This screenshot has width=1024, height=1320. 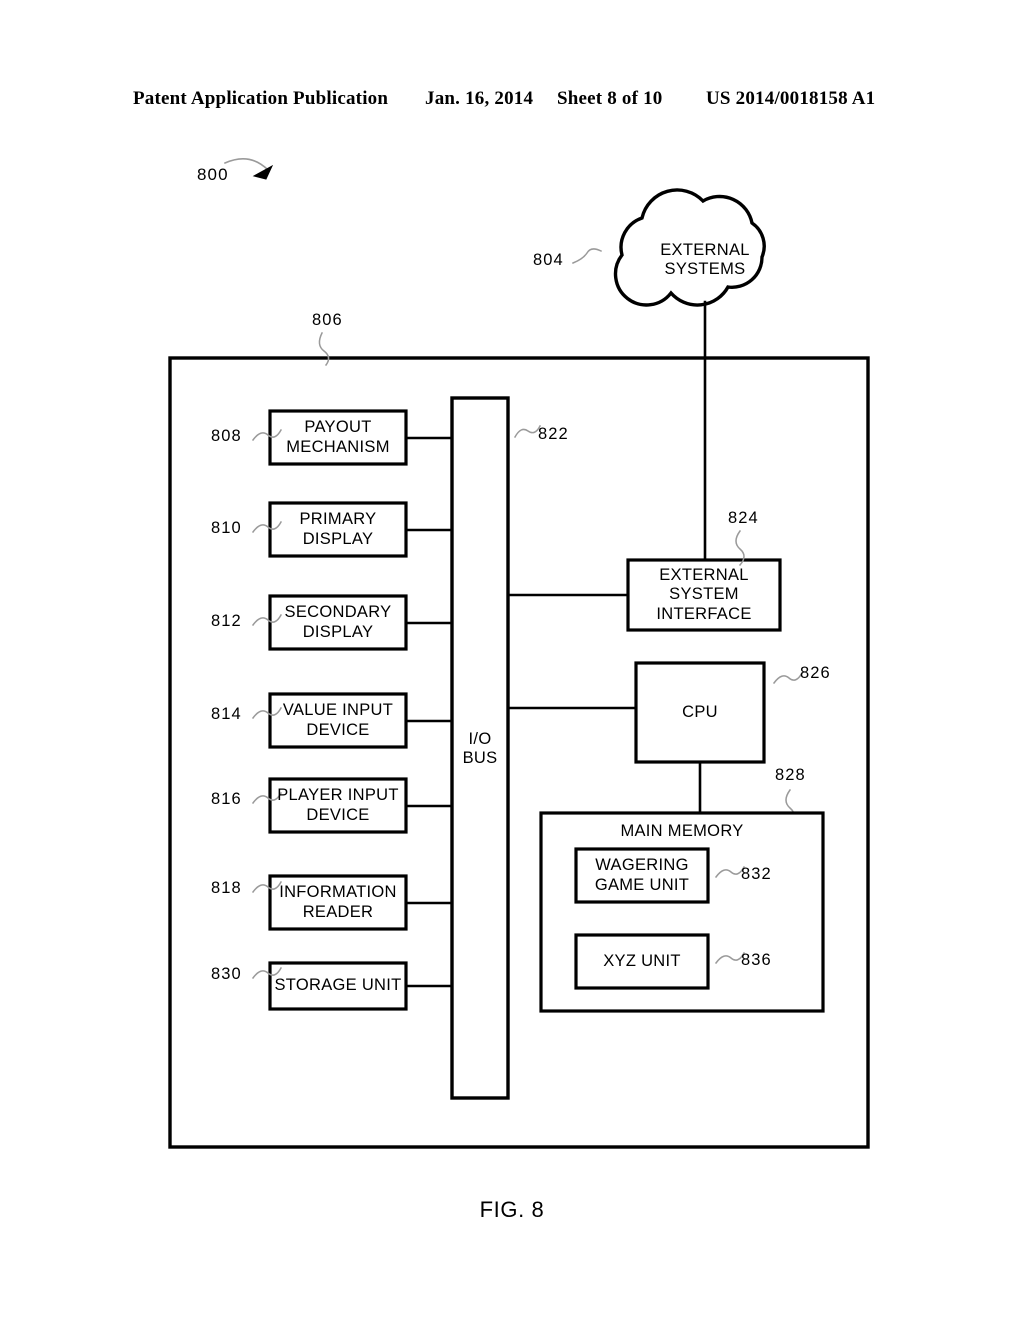 I want to click on label-wagering-game-unit: WAGERING GAME UNIT, so click(x=642, y=875).